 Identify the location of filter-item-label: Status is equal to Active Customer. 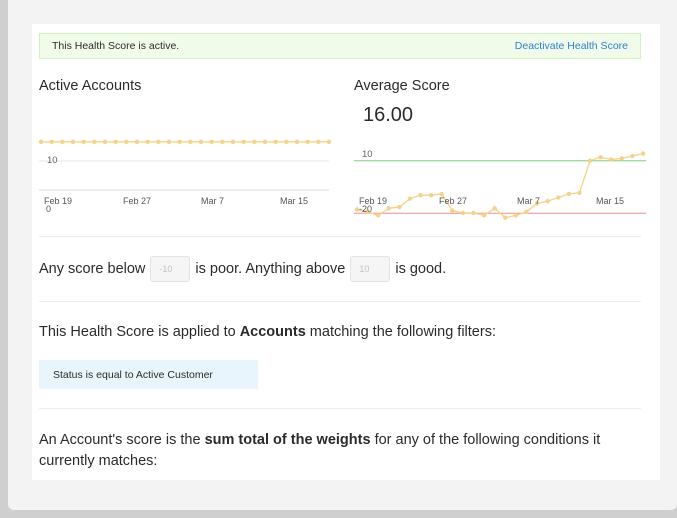
(133, 374).